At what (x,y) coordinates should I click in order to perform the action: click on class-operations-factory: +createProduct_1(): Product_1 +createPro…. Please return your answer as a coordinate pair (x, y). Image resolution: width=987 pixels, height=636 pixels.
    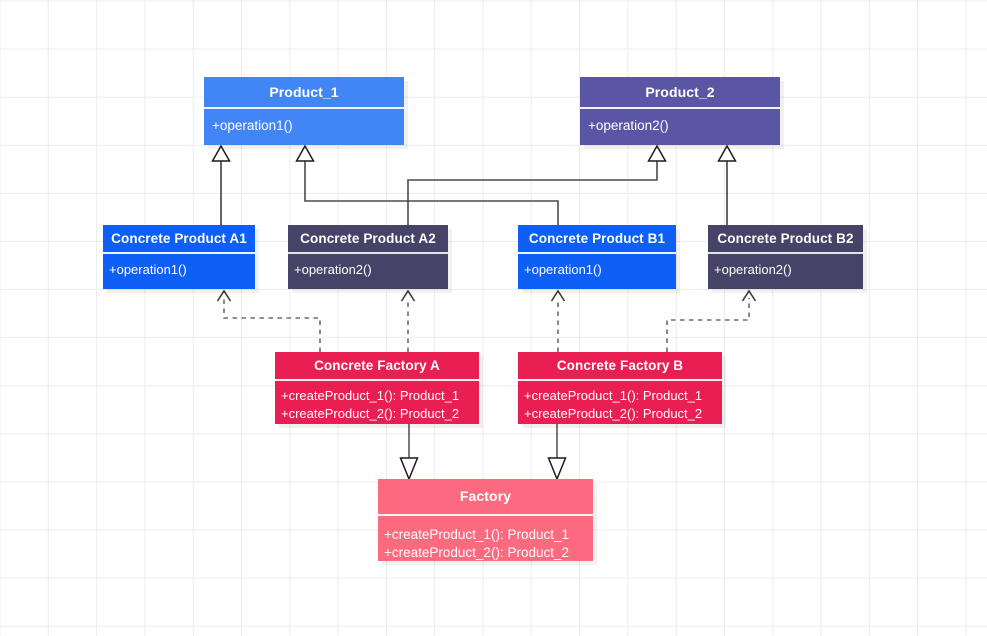
    Looking at the image, I should click on (485, 539).